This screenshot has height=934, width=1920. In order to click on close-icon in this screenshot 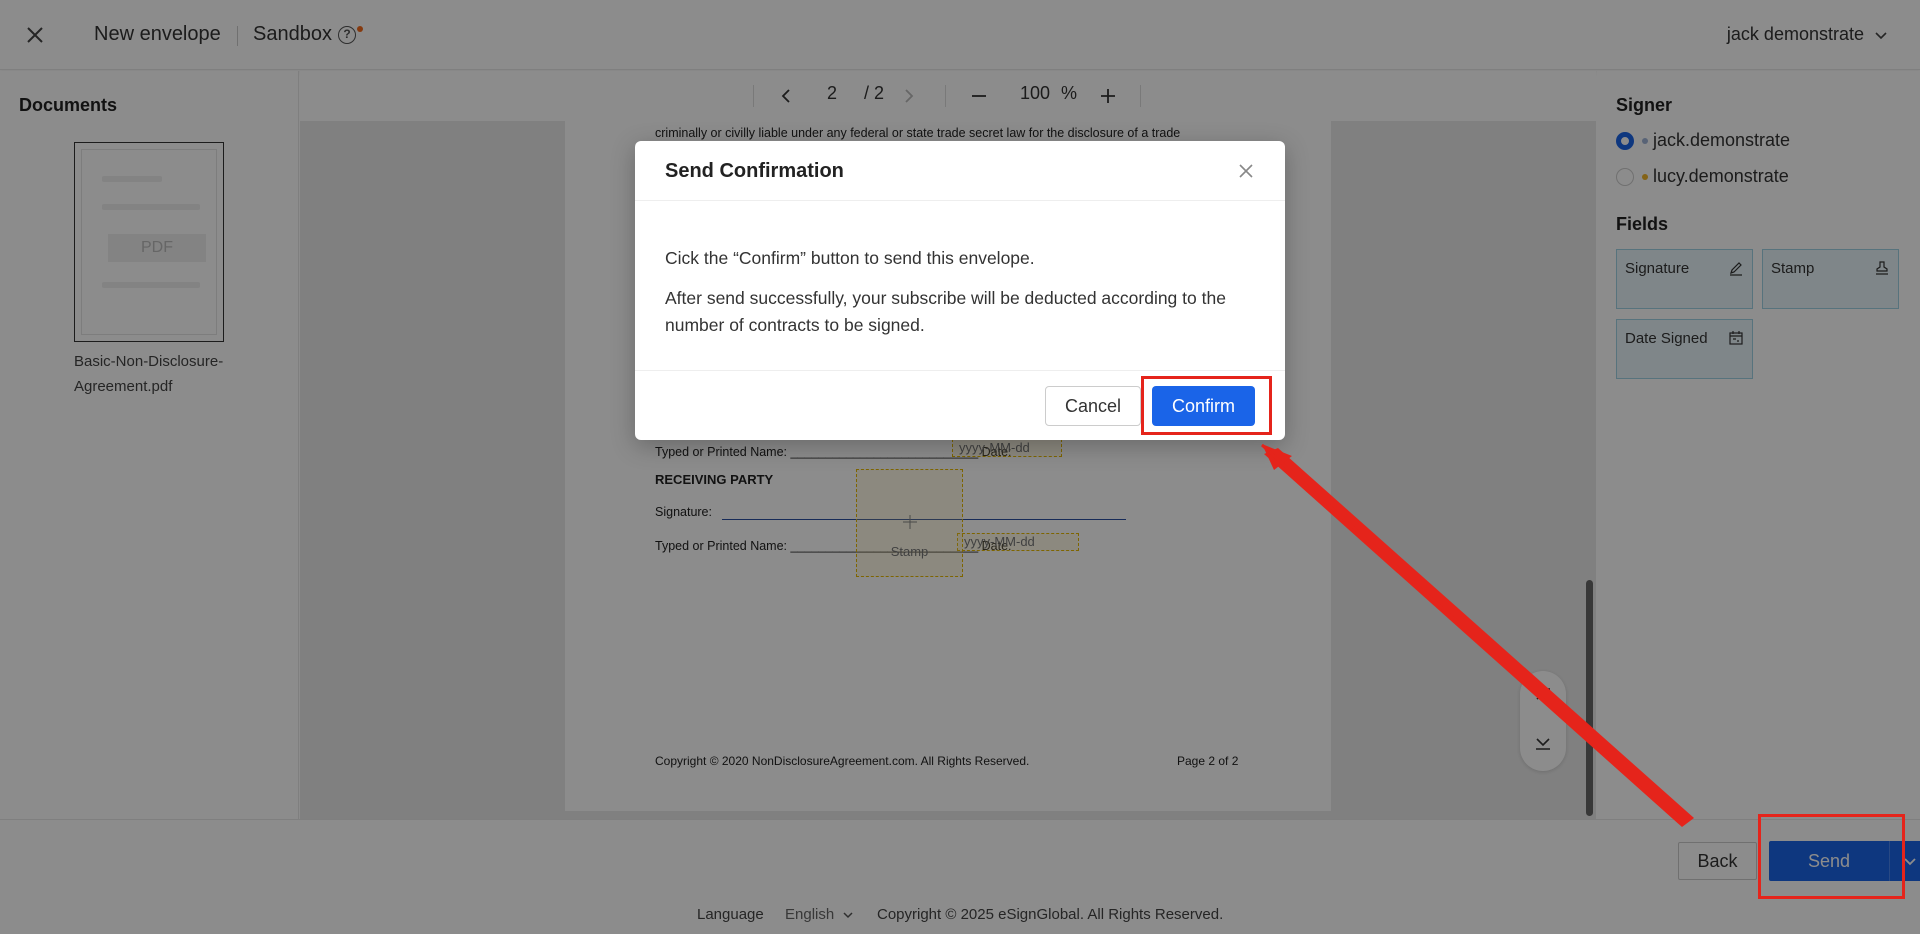, I will do `click(1246, 171)`.